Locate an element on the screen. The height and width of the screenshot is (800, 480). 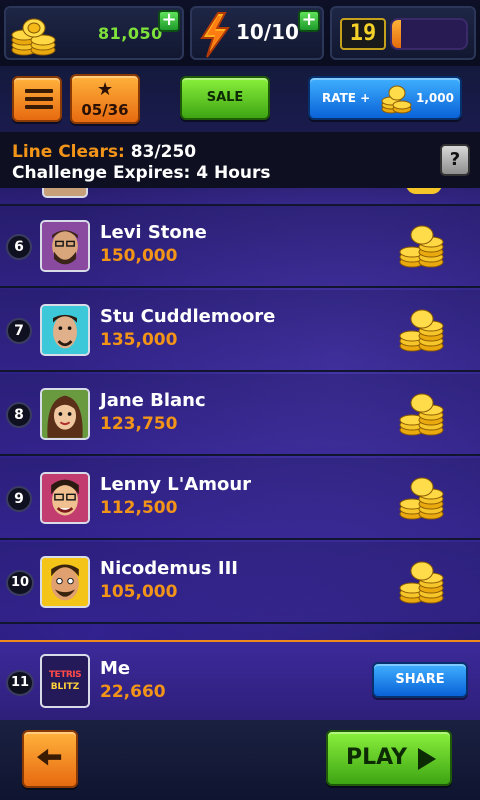
bottom-bar: PLAY is located at coordinates (240, 760).